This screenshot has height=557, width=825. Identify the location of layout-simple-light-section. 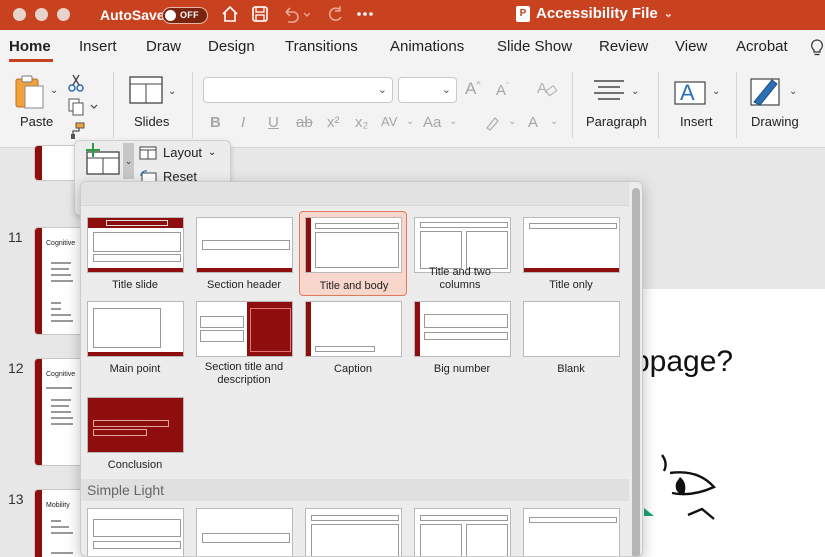
(243, 530).